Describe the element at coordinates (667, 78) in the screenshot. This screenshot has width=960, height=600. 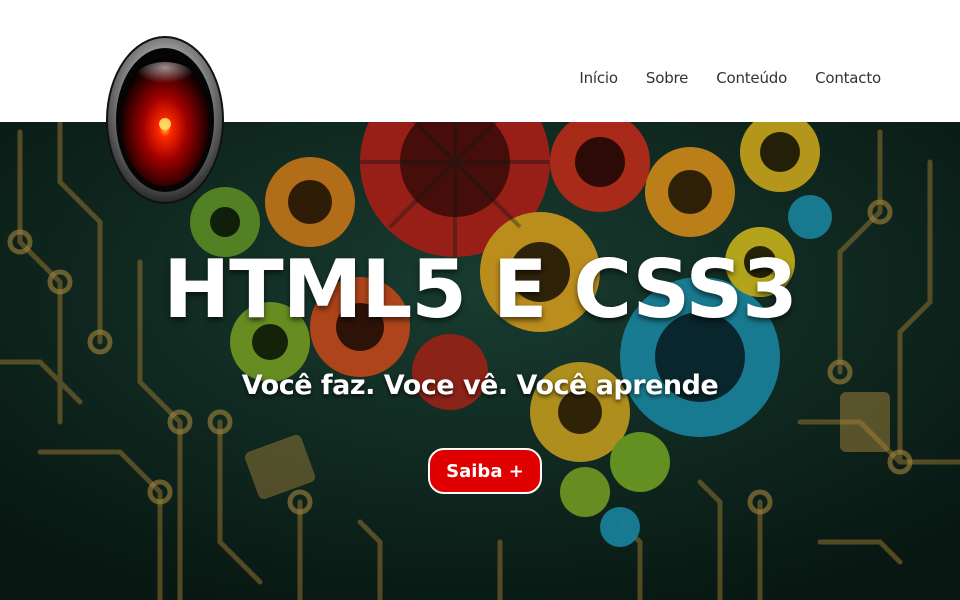
I see `nav-link-sobre: Sobre` at that location.